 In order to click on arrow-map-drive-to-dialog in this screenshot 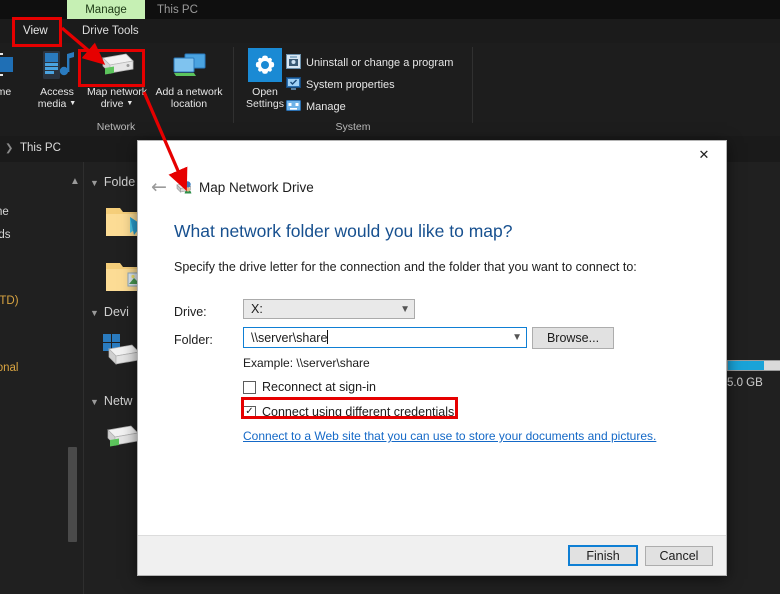, I will do `click(165, 141)`.